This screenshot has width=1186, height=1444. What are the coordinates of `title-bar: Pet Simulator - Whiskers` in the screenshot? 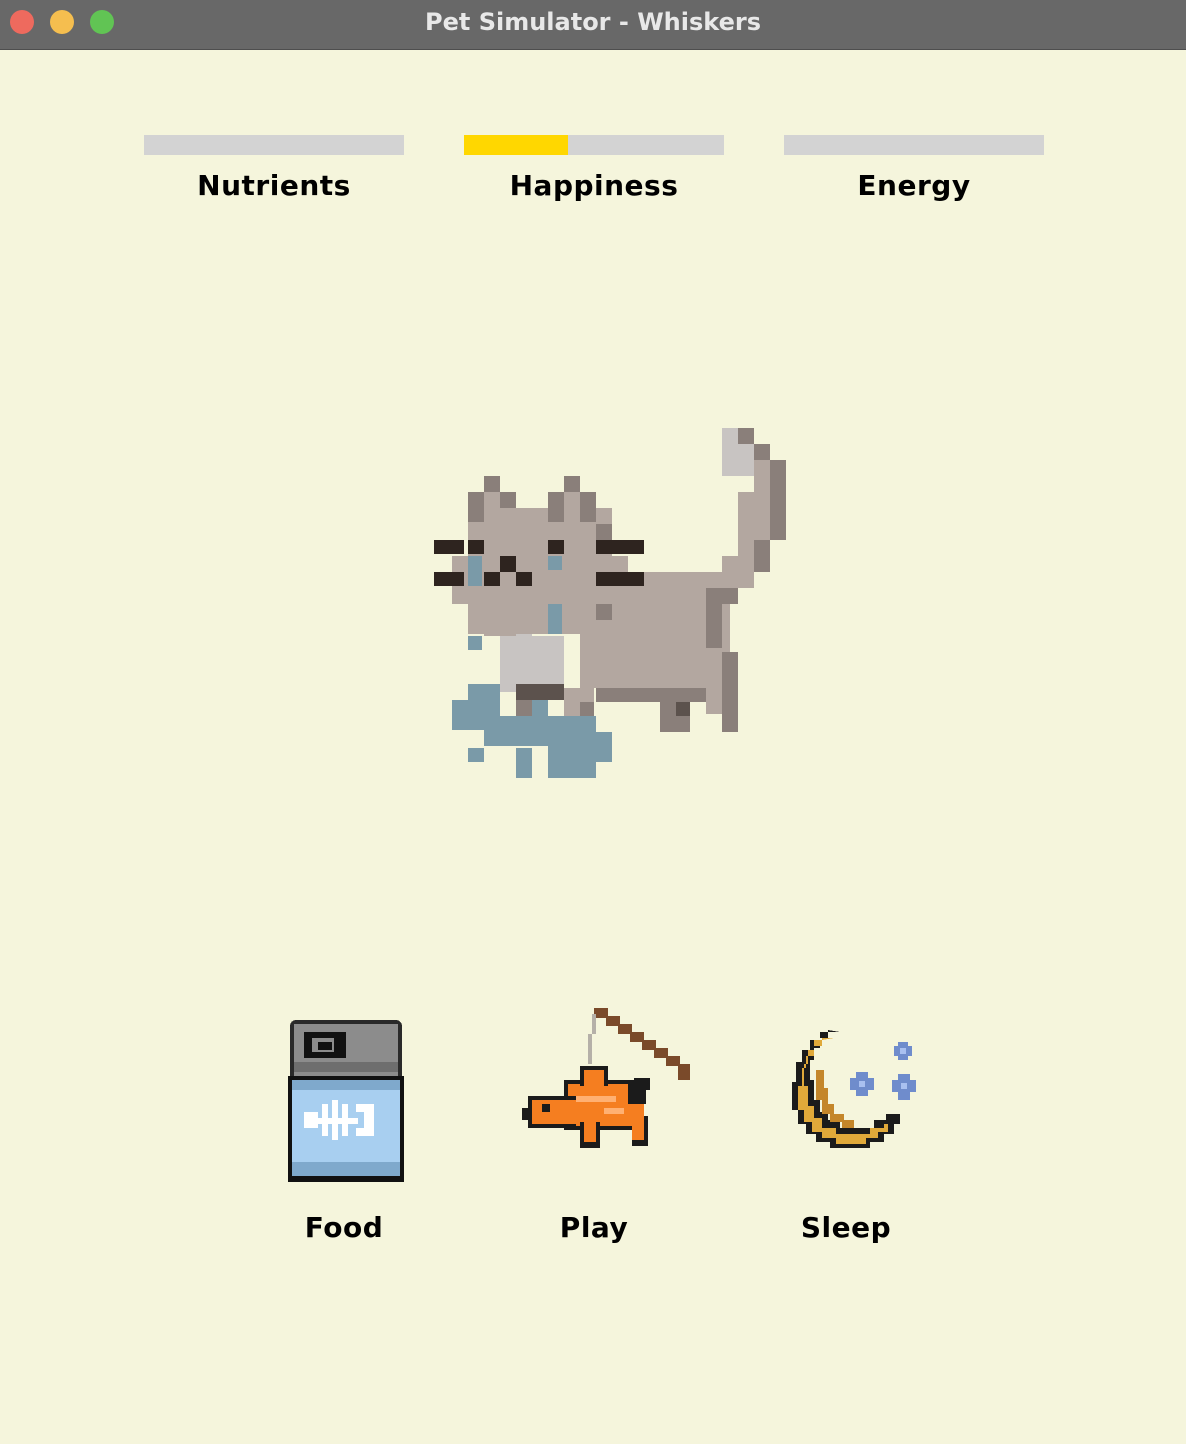 It's located at (593, 25).